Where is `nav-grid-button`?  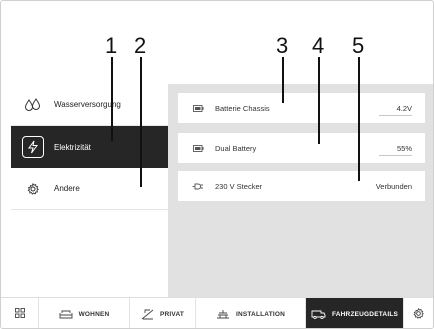 nav-grid-button is located at coordinates (20, 313).